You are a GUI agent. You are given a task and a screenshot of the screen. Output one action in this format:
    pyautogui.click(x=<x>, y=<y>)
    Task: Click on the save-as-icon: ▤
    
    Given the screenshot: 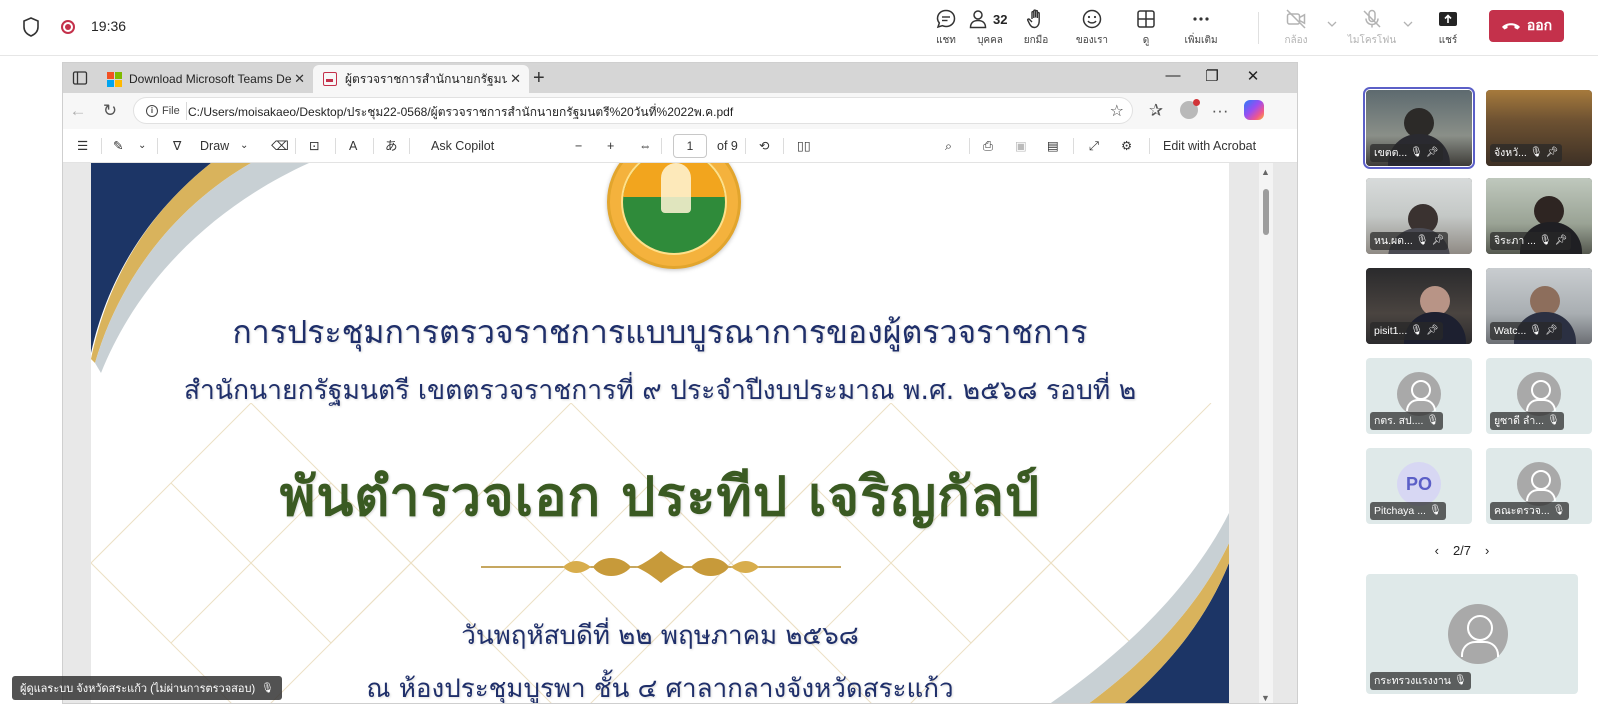 What is the action you would take?
    pyautogui.click(x=1053, y=146)
    